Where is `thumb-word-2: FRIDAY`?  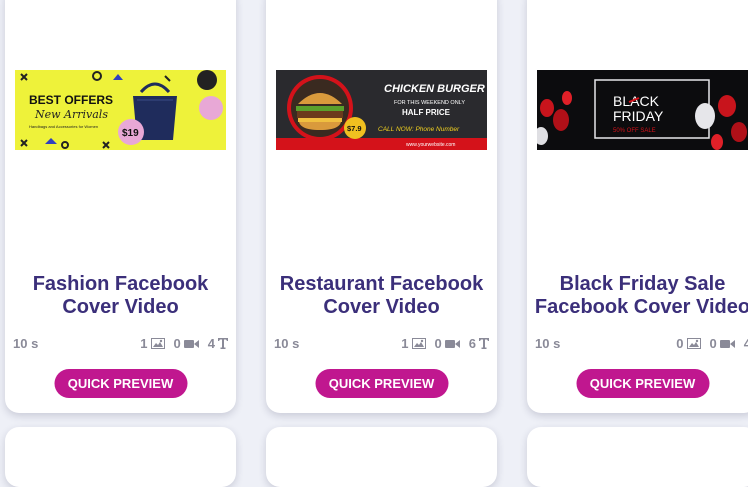
thumb-word-2: FRIDAY is located at coordinates (638, 116).